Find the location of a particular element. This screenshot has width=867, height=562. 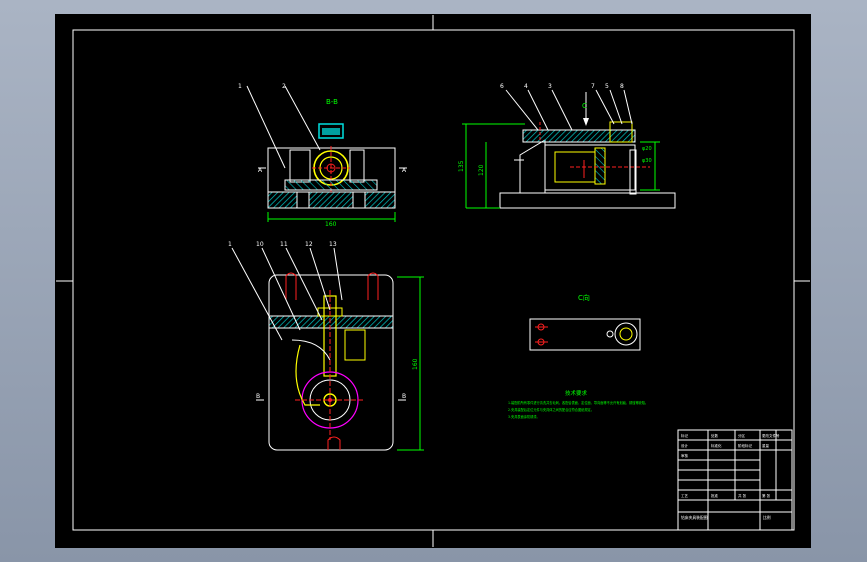

tb-r1-c2: 阶段标记 is located at coordinates (745, 445).